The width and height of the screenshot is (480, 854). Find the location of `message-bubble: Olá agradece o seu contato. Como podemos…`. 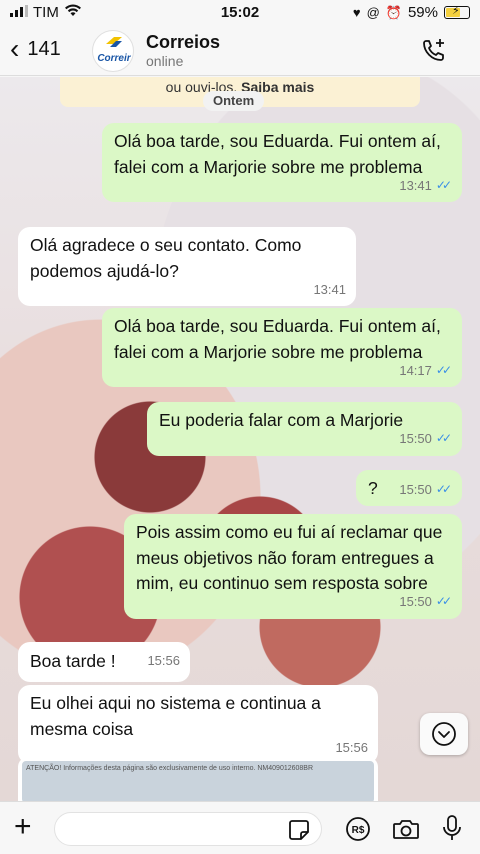

message-bubble: Olá agradece o seu contato. Como podemos… is located at coordinates (187, 266).